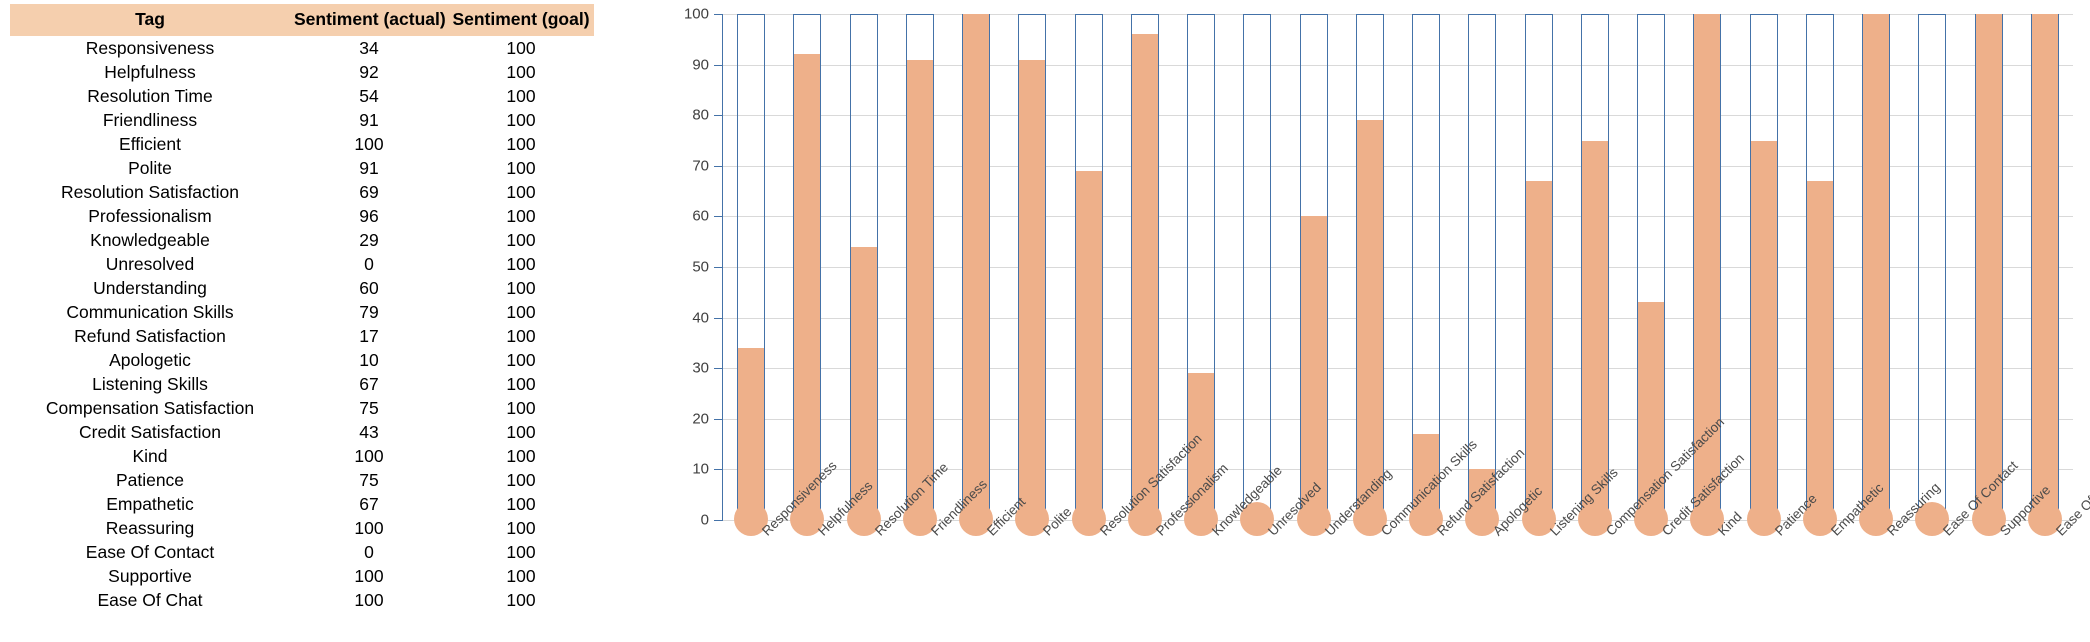 The image size is (2090, 642). I want to click on cell-sentiment-actual: 0, so click(369, 552).